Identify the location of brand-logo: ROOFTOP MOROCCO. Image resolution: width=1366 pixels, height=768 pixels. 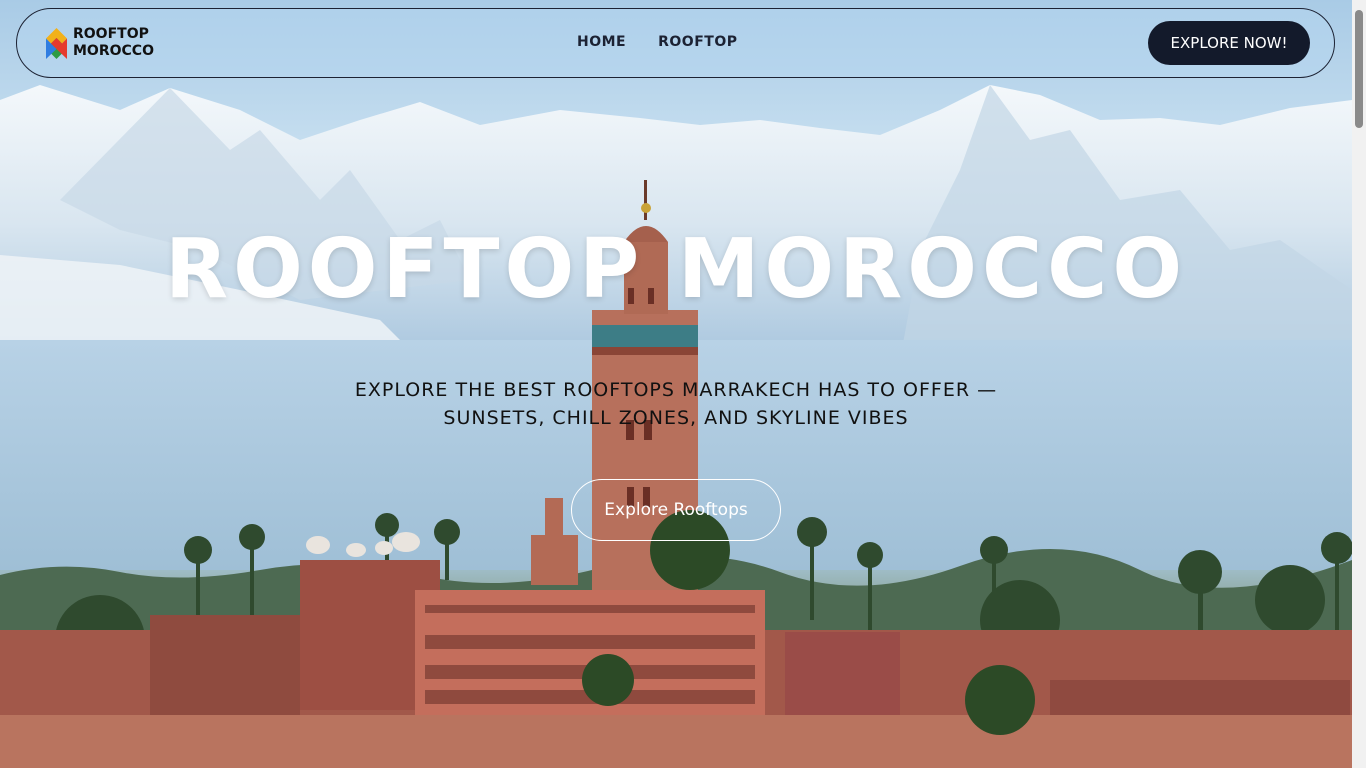
(99, 43).